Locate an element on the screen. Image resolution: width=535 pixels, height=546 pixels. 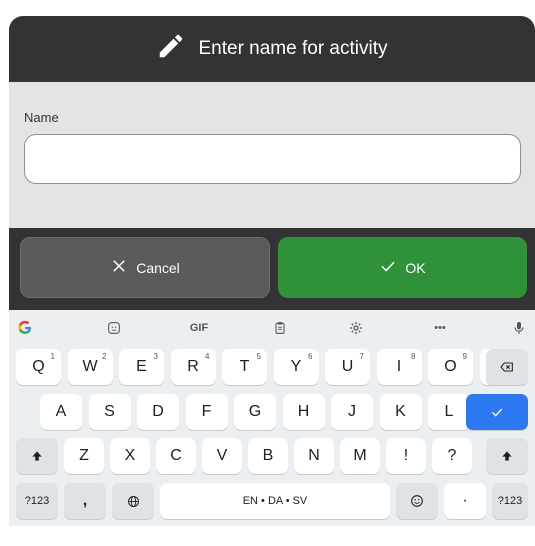
key-i-label: I is located at coordinates (399, 366).